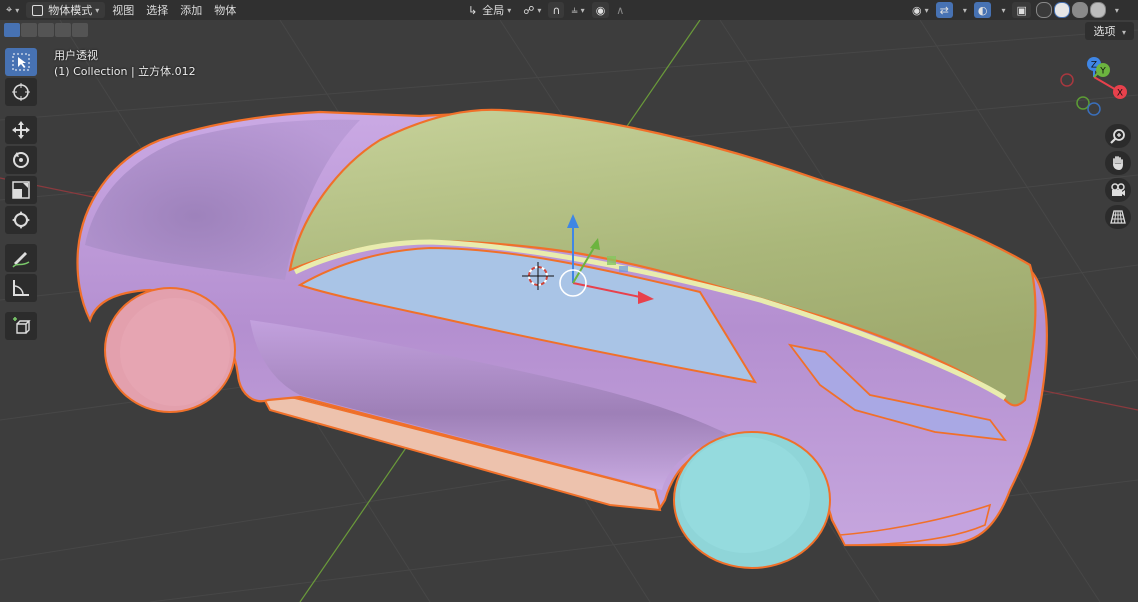  What do you see at coordinates (76, 55) in the screenshot?
I see `view-name: 用户透视` at bounding box center [76, 55].